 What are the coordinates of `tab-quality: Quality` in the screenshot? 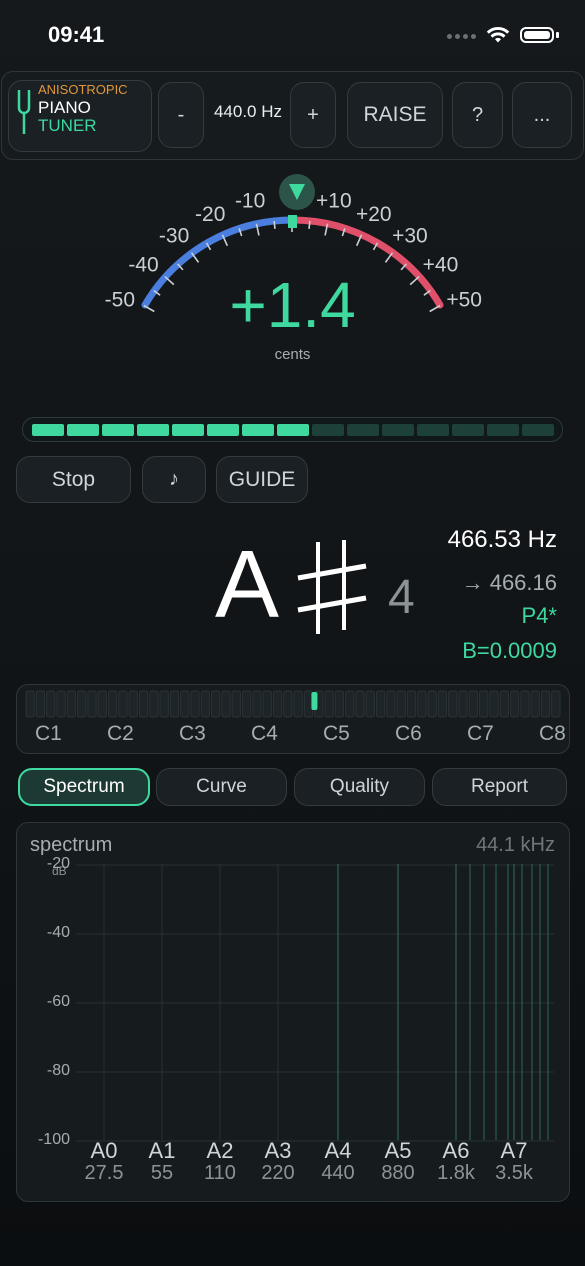 It's located at (359, 787).